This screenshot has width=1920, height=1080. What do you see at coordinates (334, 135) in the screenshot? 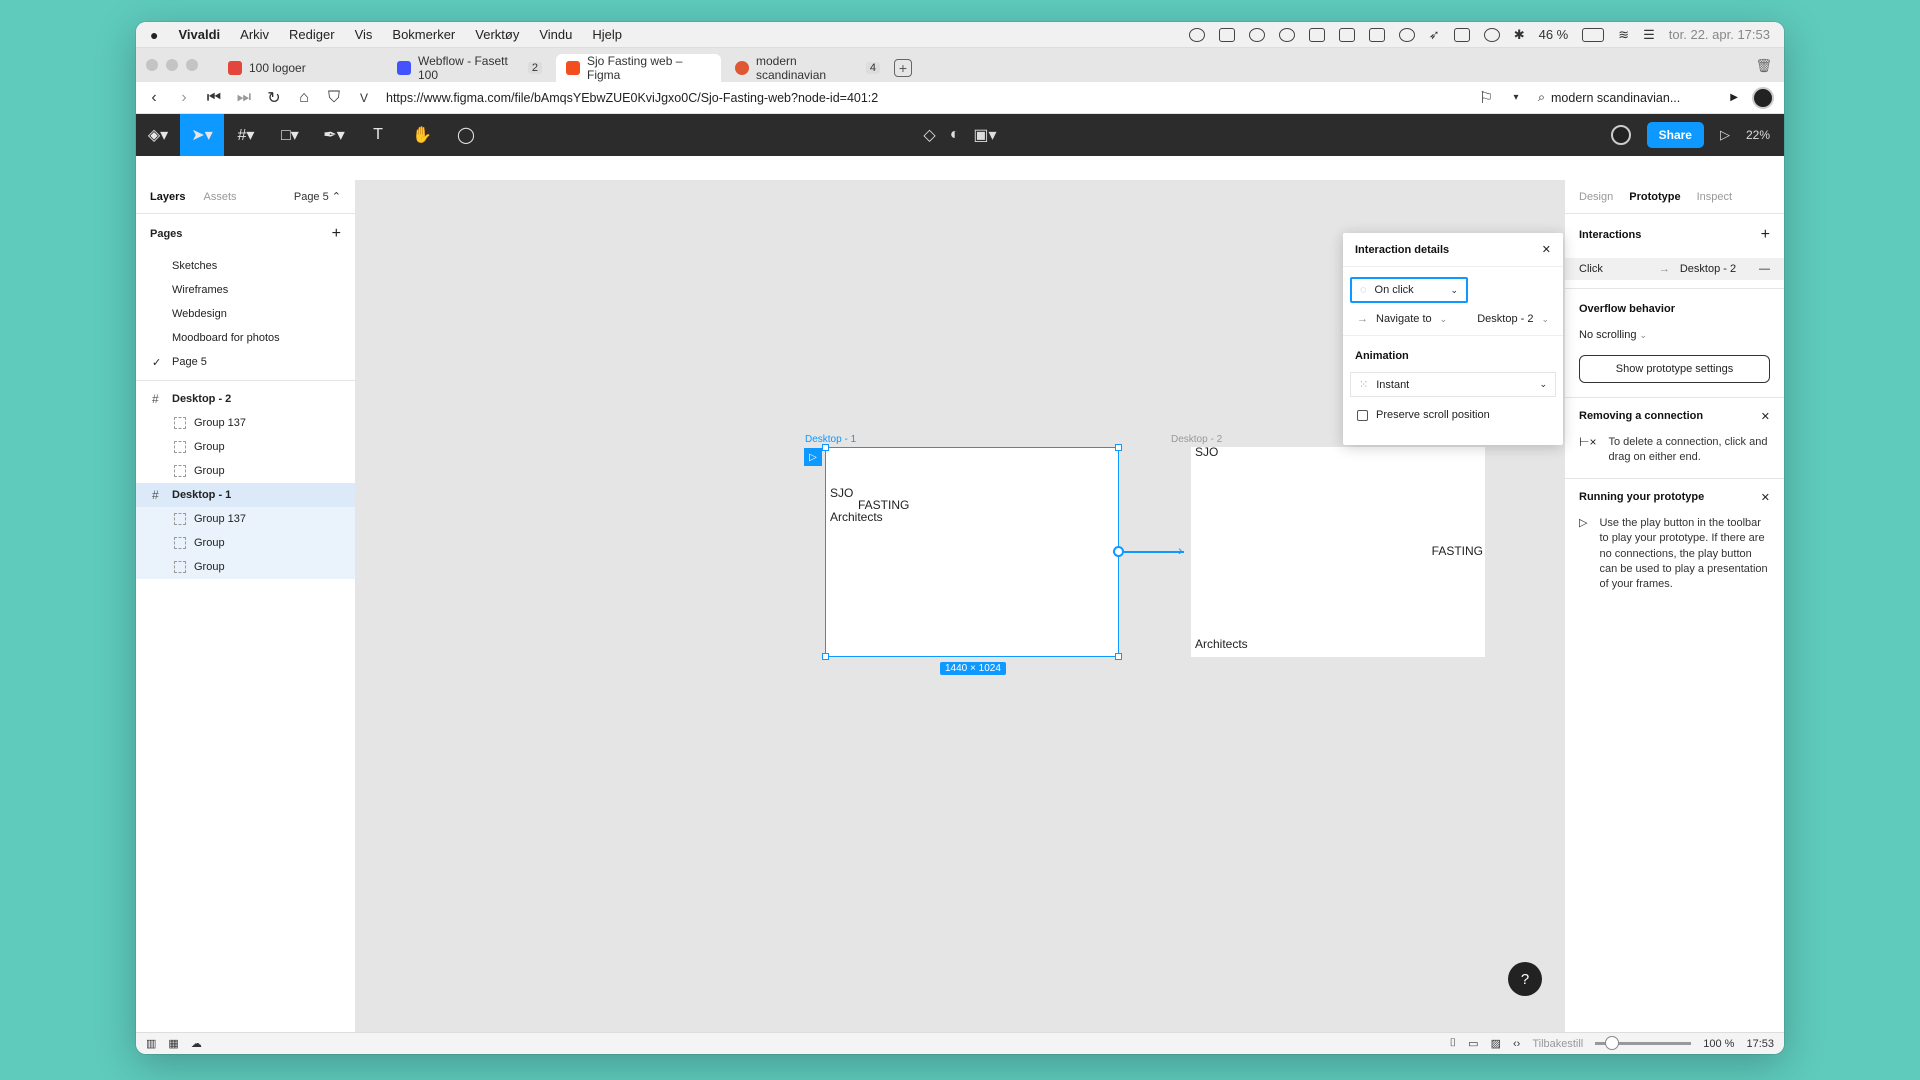
I see `pen-tool-icon: ✒▾` at bounding box center [334, 135].